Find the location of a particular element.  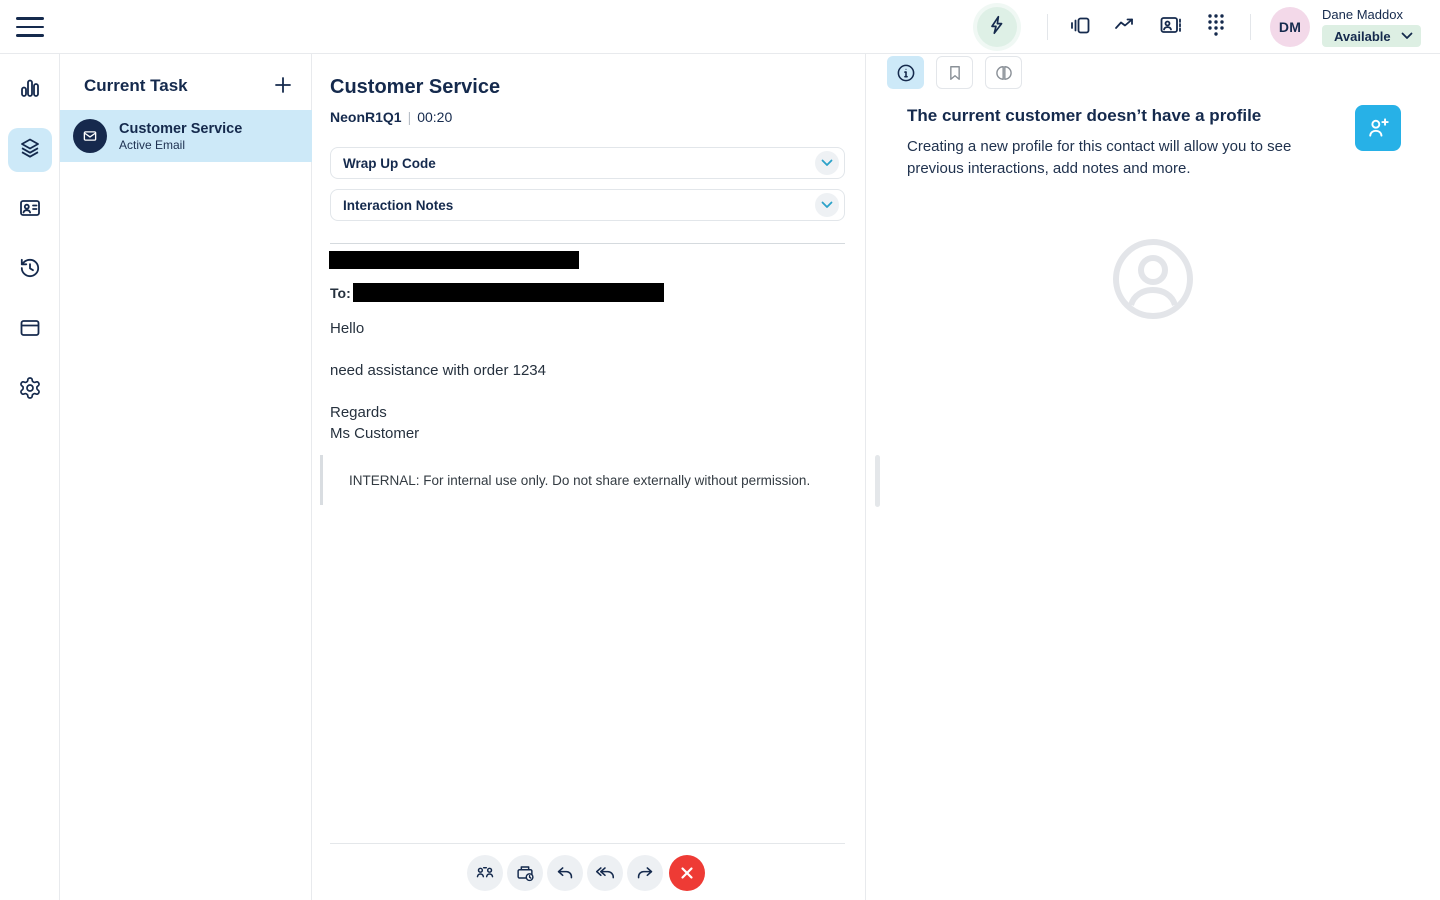

lightning-icon is located at coordinates (997, 27).